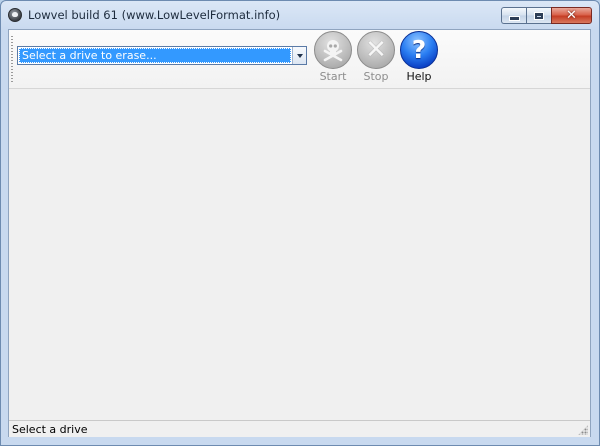 Image resolution: width=600 pixels, height=446 pixels. What do you see at coordinates (333, 50) in the screenshot?
I see `skull-crossbones-icon` at bounding box center [333, 50].